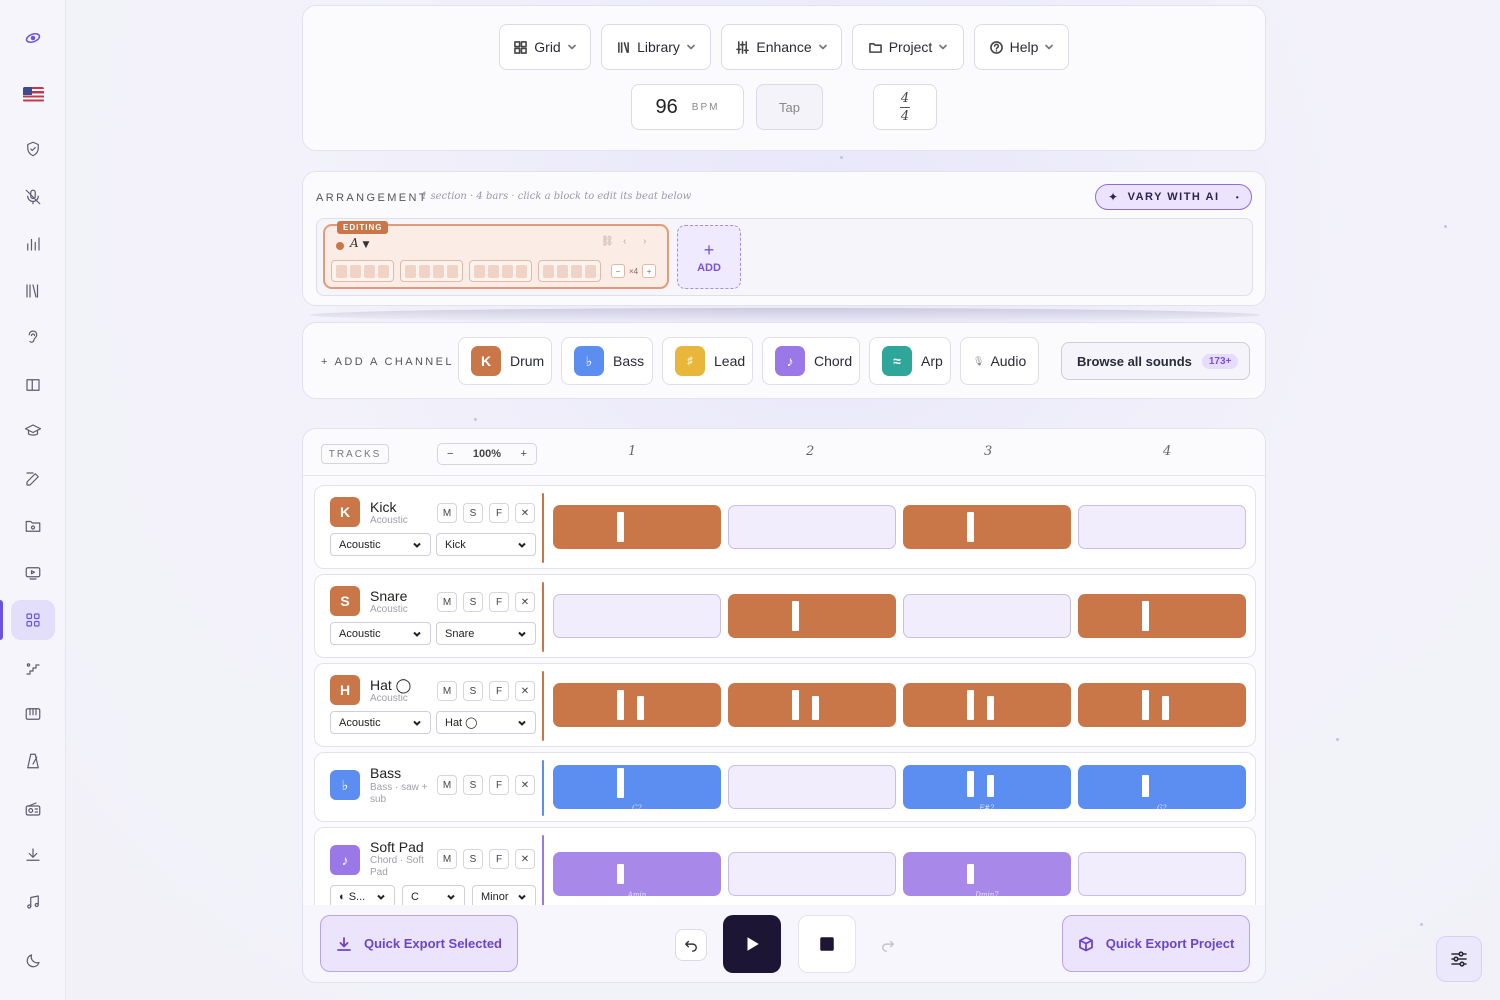 The width and height of the screenshot is (1500, 1000). What do you see at coordinates (33, 94) in the screenshot?
I see `language-flag-icon` at bounding box center [33, 94].